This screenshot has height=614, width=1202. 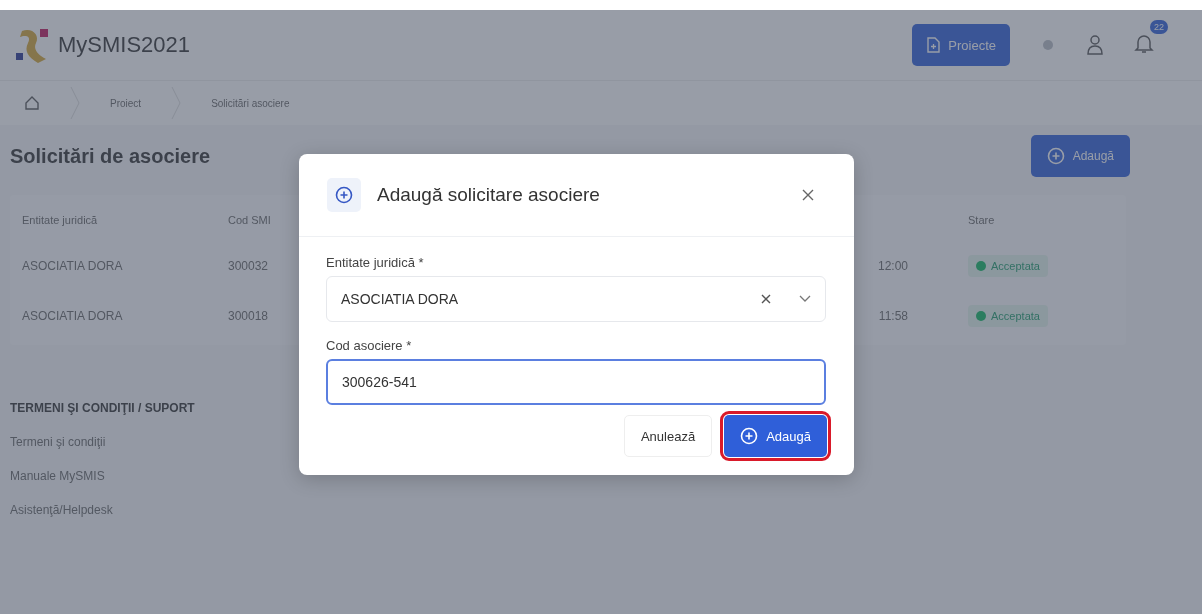 I want to click on app-title: MySMIS2021, so click(x=124, y=45).